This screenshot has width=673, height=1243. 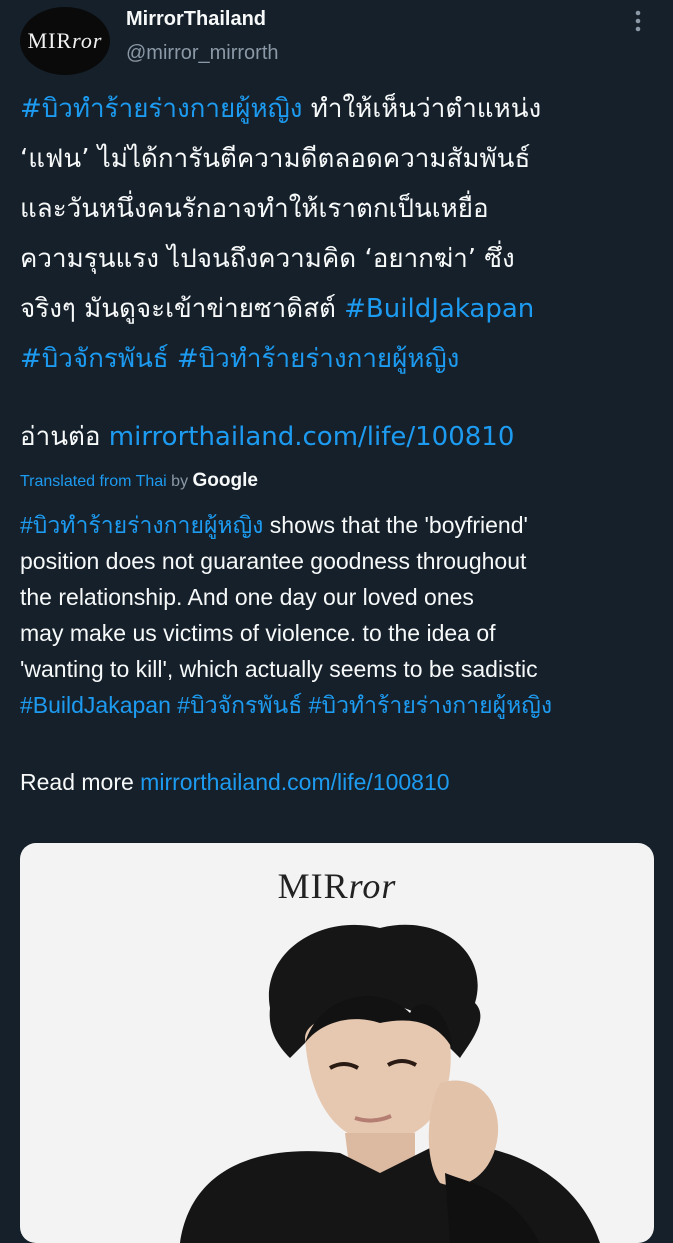 I want to click on more-options-button, so click(x=638, y=21).